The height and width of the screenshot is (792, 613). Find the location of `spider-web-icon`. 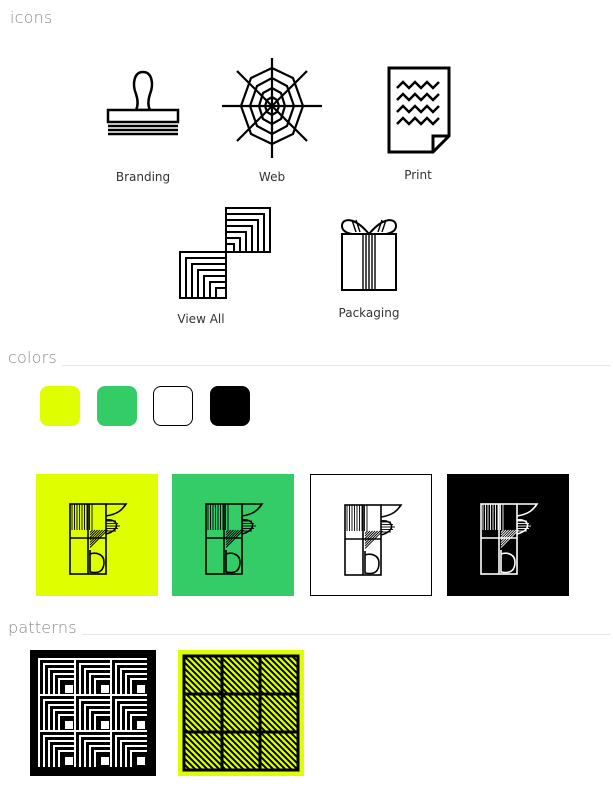

spider-web-icon is located at coordinates (272, 108).